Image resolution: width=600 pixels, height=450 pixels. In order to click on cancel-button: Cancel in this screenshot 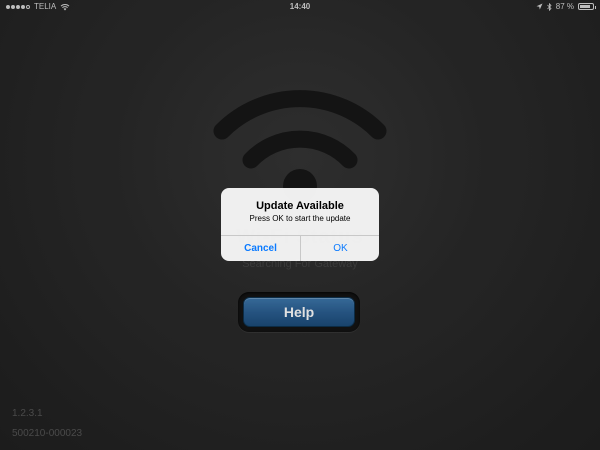, I will do `click(260, 248)`.